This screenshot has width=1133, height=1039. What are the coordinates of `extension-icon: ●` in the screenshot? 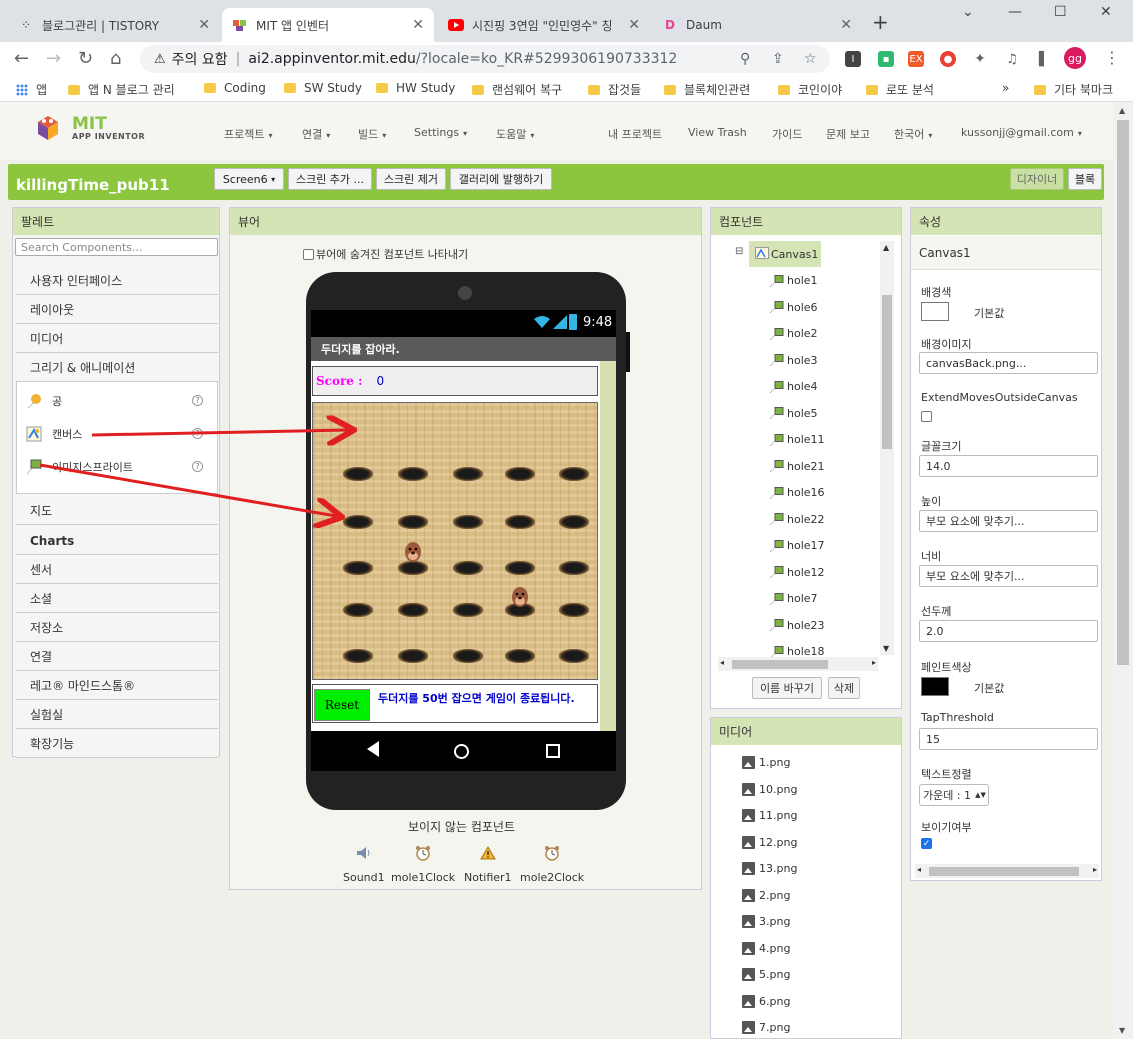 It's located at (948, 59).